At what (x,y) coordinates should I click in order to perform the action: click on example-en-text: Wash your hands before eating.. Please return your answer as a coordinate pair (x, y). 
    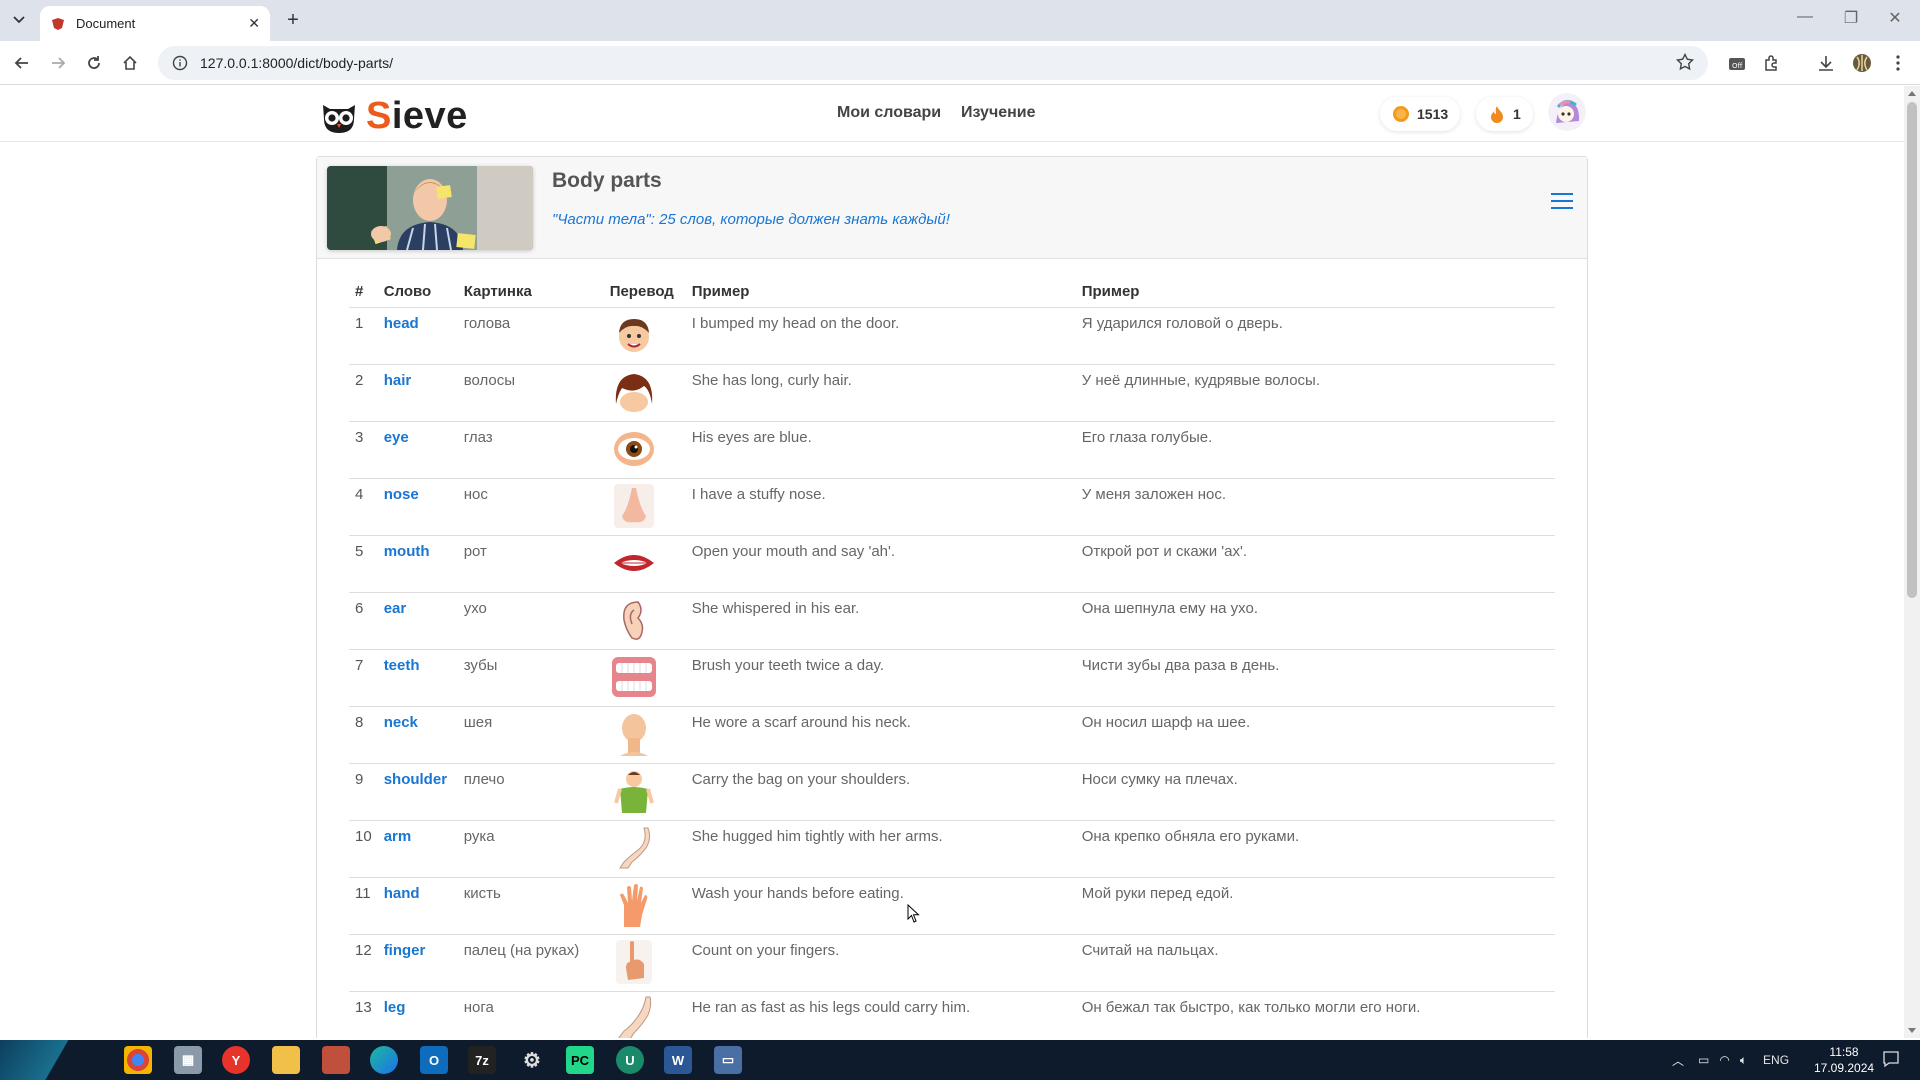
    Looking at the image, I should click on (880, 906).